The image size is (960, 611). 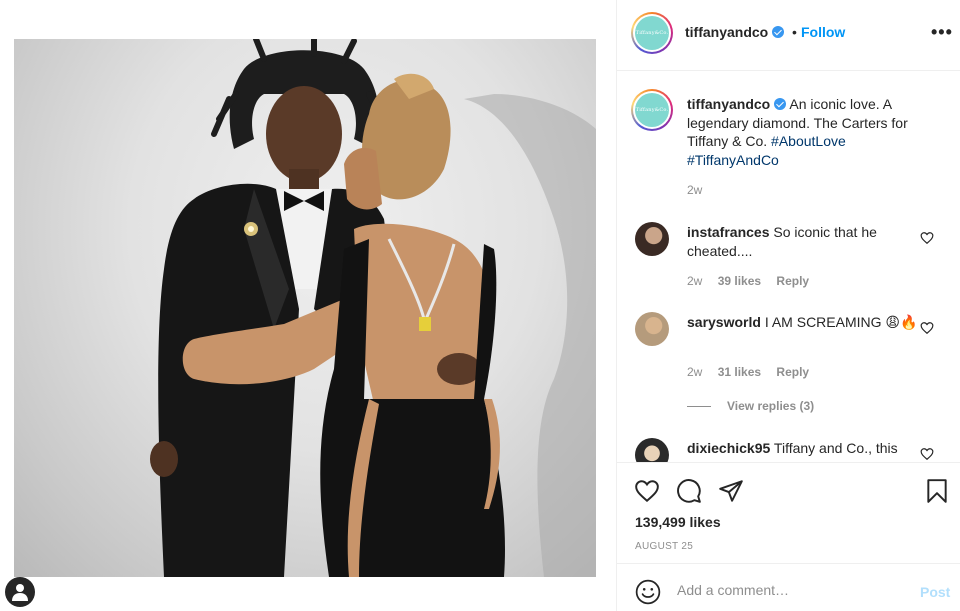 I want to click on add-comment-bar: Post, so click(x=788, y=587).